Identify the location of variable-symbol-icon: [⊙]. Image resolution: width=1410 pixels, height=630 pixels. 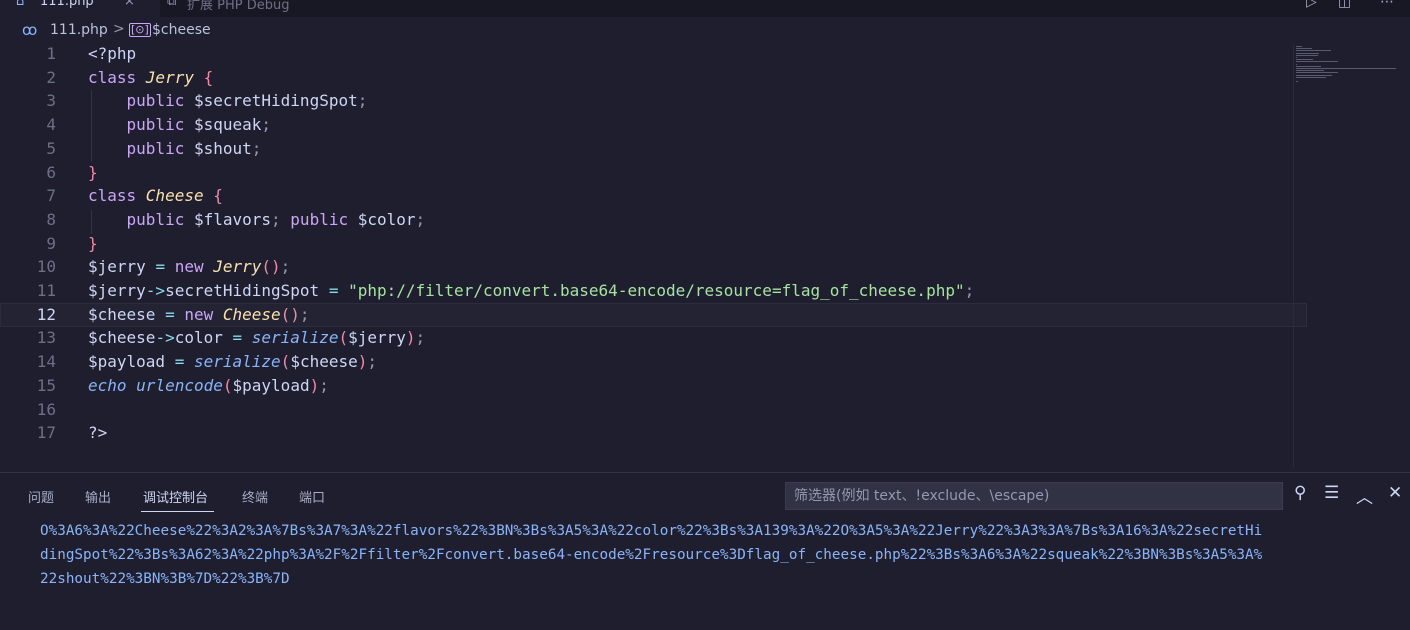
(140, 30).